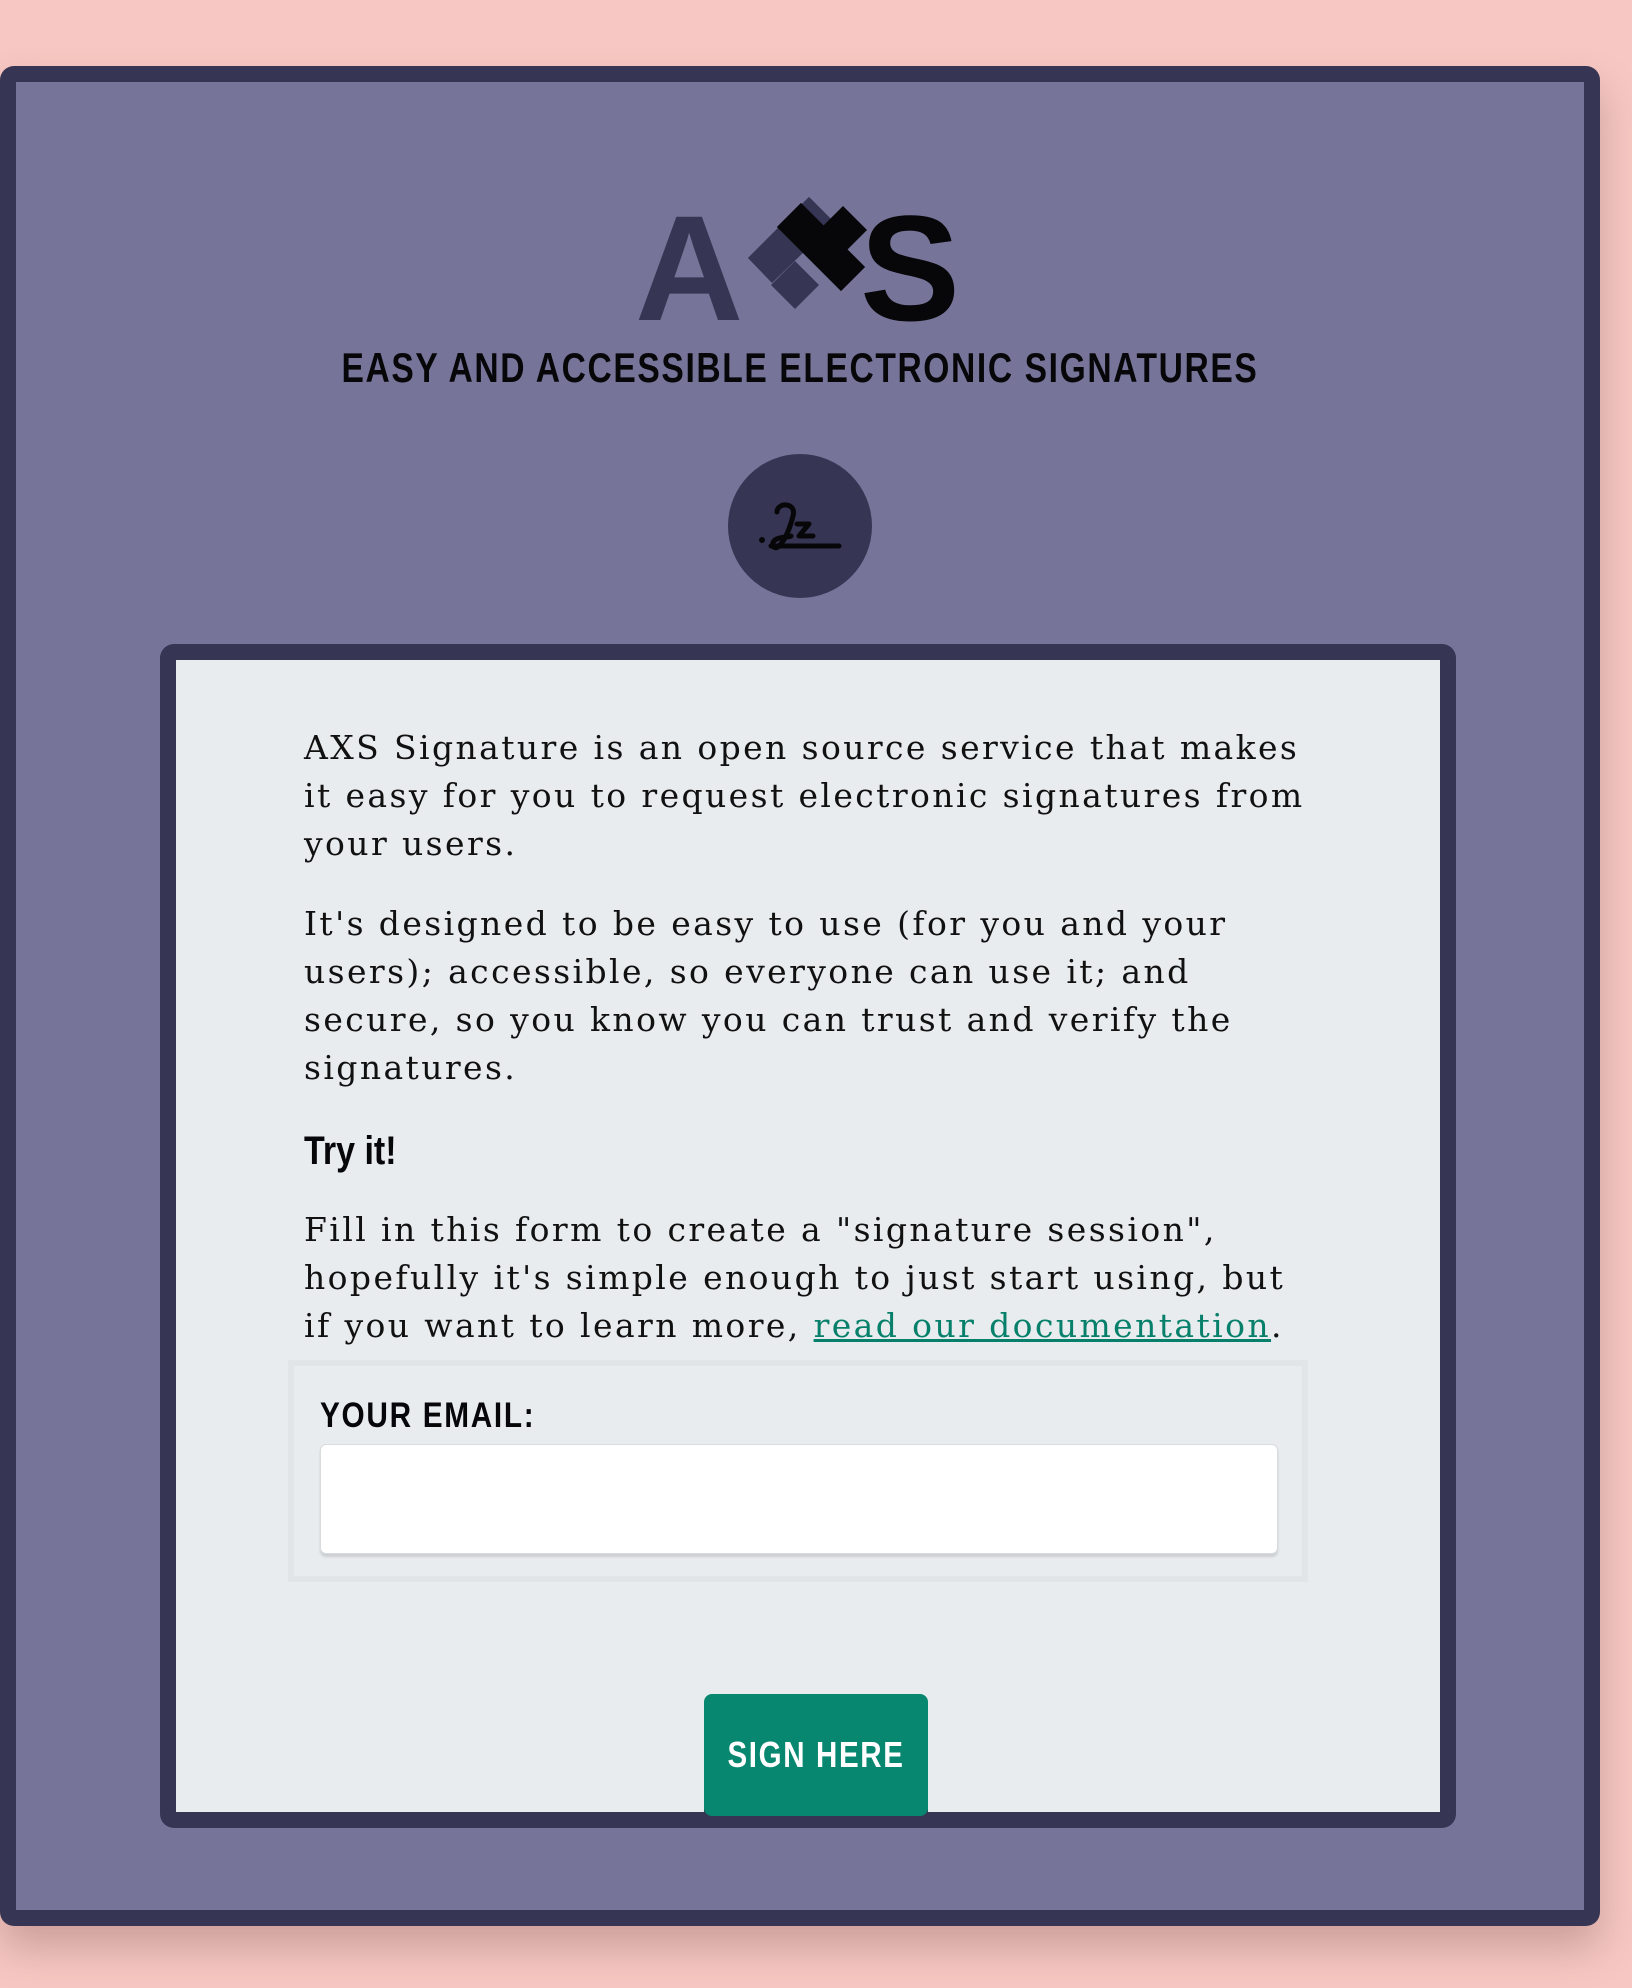 This screenshot has height=1988, width=1632. What do you see at coordinates (799, 1499) in the screenshot?
I see `email-input` at bounding box center [799, 1499].